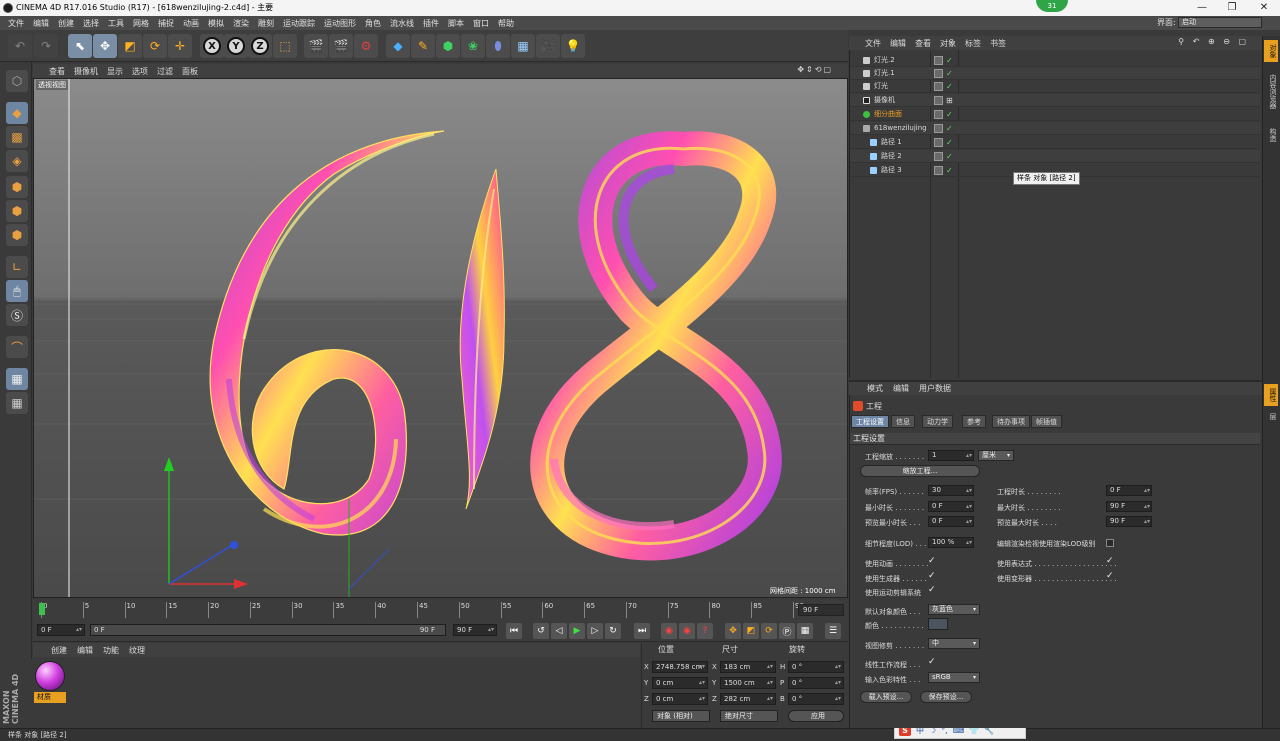 This screenshot has height=741, width=1280. What do you see at coordinates (316, 46) in the screenshot?
I see `render-view-icon: 🎬` at bounding box center [316, 46].